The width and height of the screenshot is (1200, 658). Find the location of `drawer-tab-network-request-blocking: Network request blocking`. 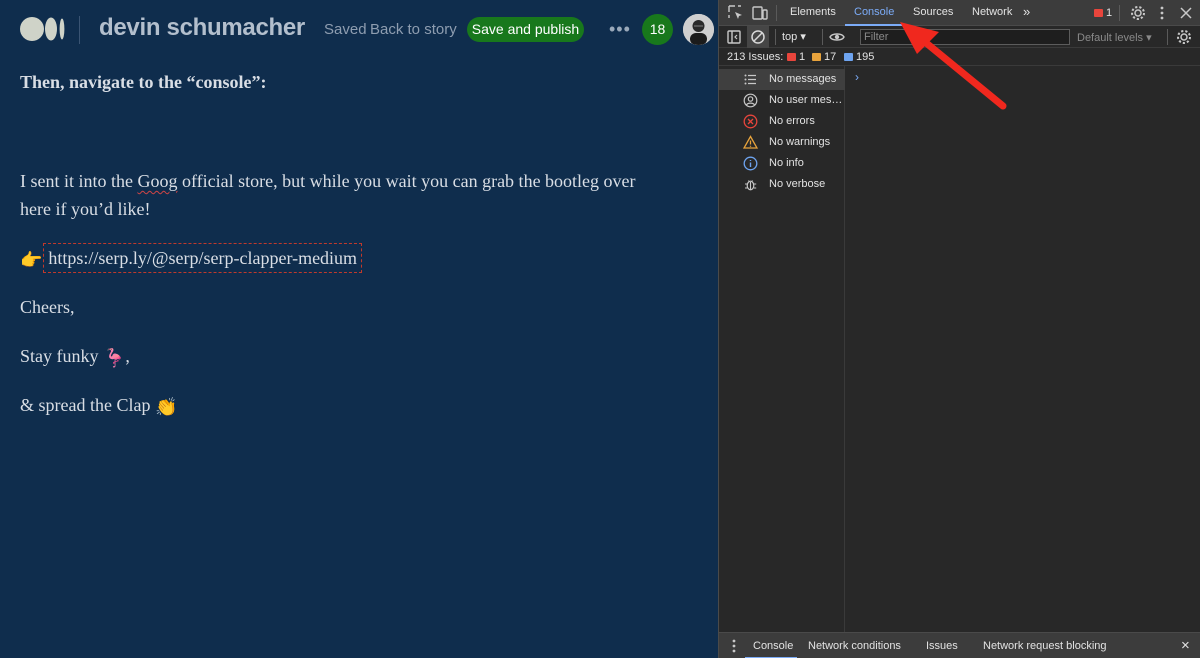

drawer-tab-network-request-blocking: Network request blocking is located at coordinates (1045, 646).